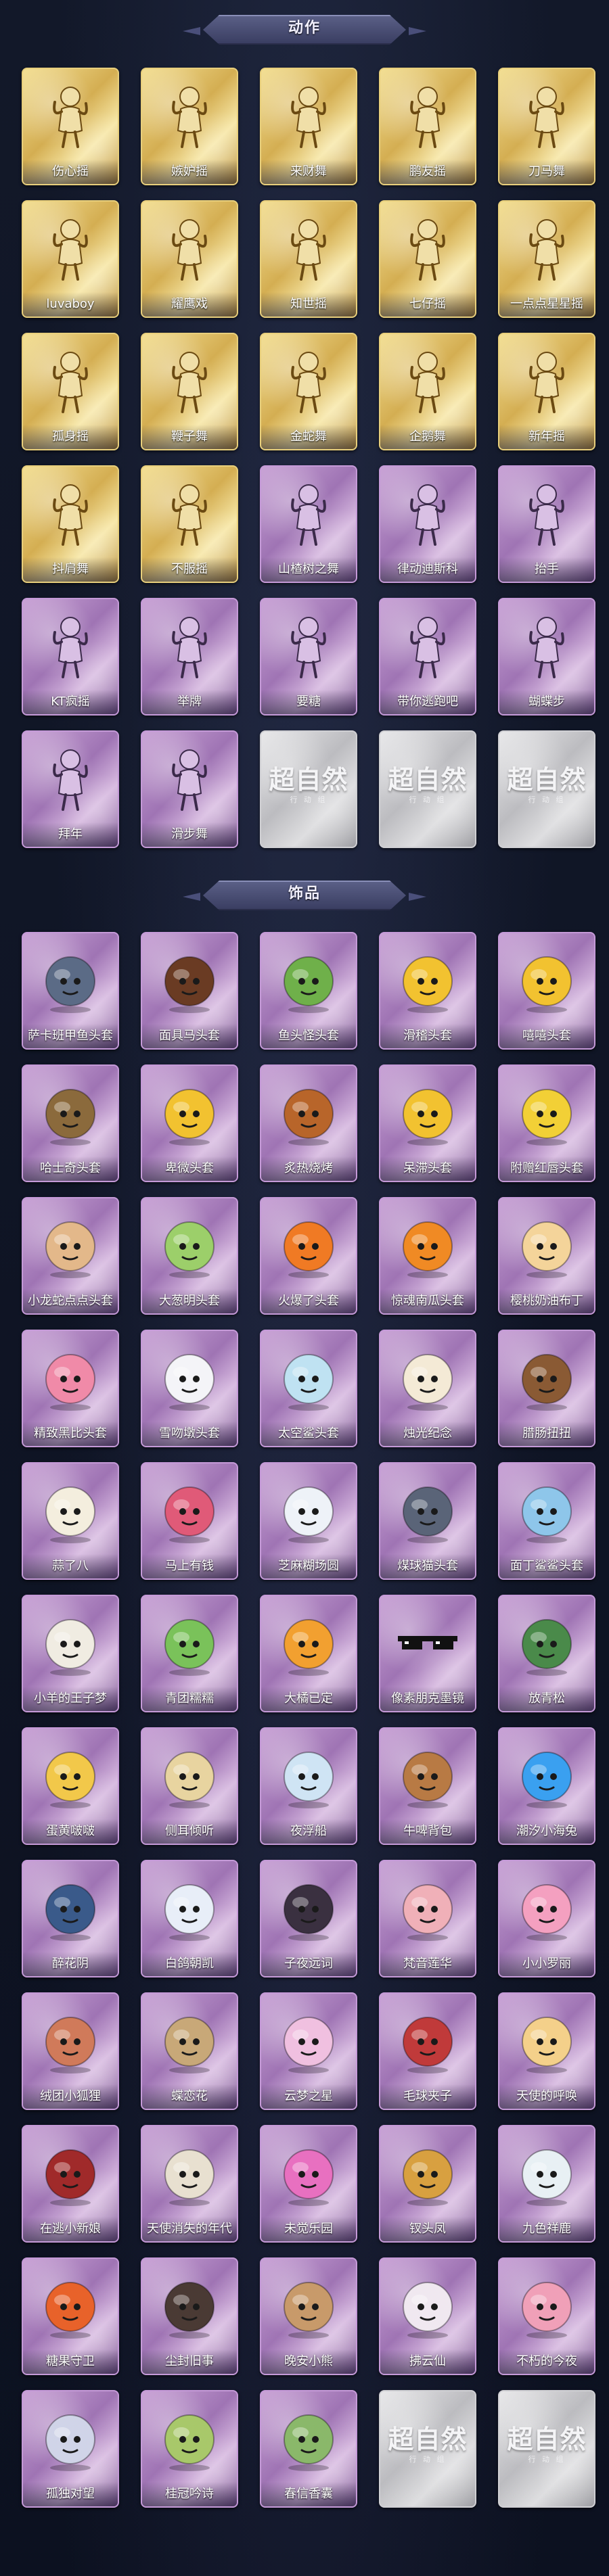 Image resolution: width=609 pixels, height=2576 pixels. What do you see at coordinates (189, 789) in the screenshot?
I see `item-card: 滑步舞` at bounding box center [189, 789].